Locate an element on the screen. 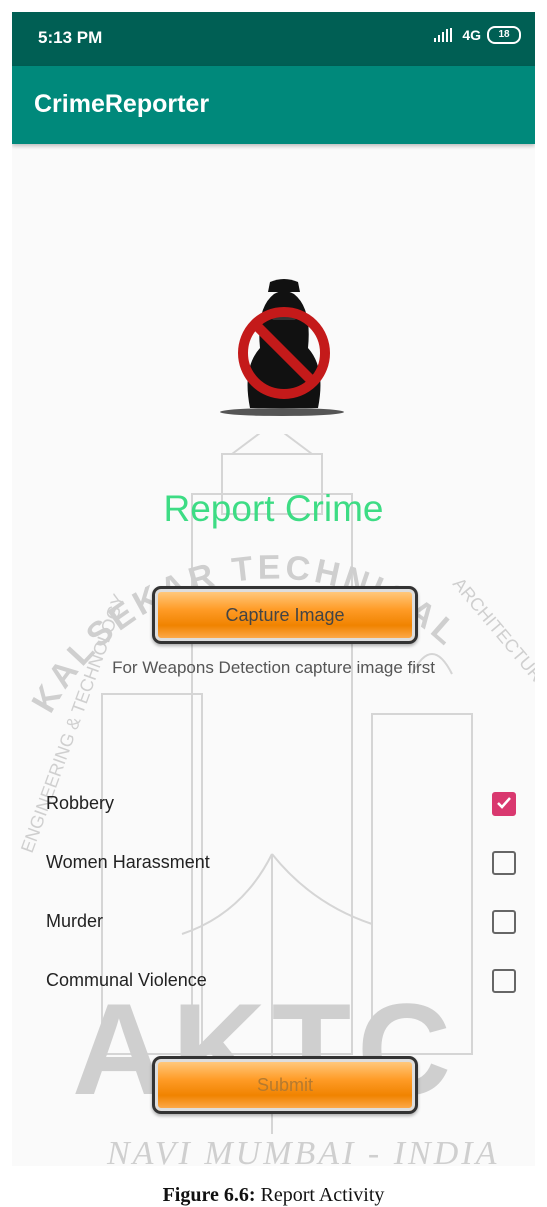 This screenshot has width=547, height=1207. option-communal-violence: Communal Violence is located at coordinates (273, 981).